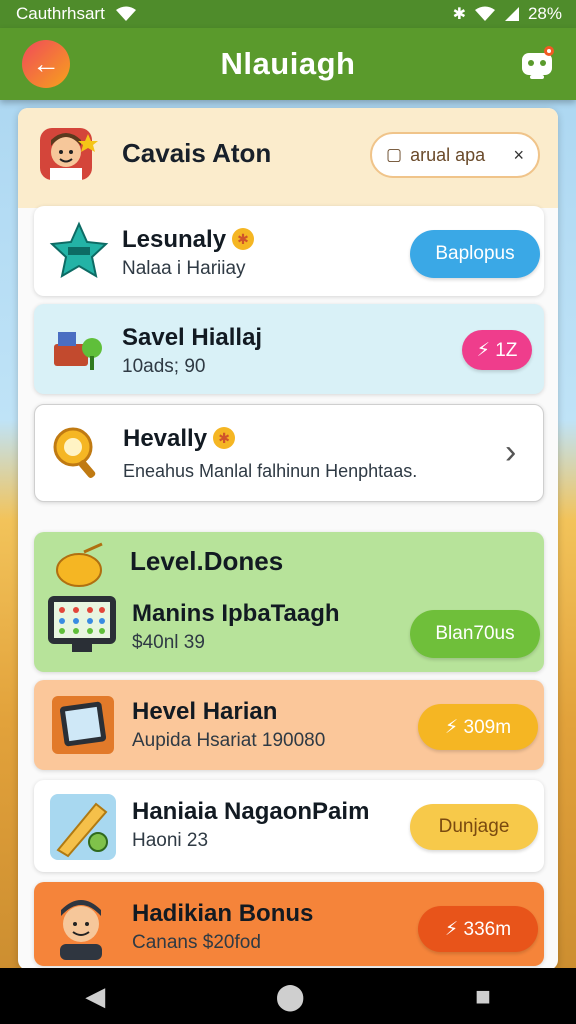 This screenshot has width=576, height=1024. I want to click on action-button: Blan70us, so click(475, 634).